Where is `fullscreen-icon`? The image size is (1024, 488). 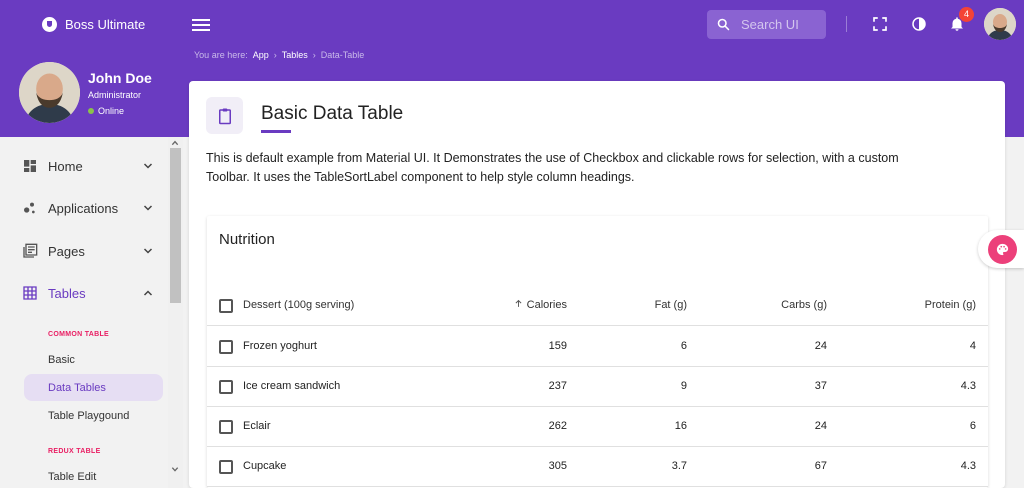
fullscreen-icon is located at coordinates (880, 24).